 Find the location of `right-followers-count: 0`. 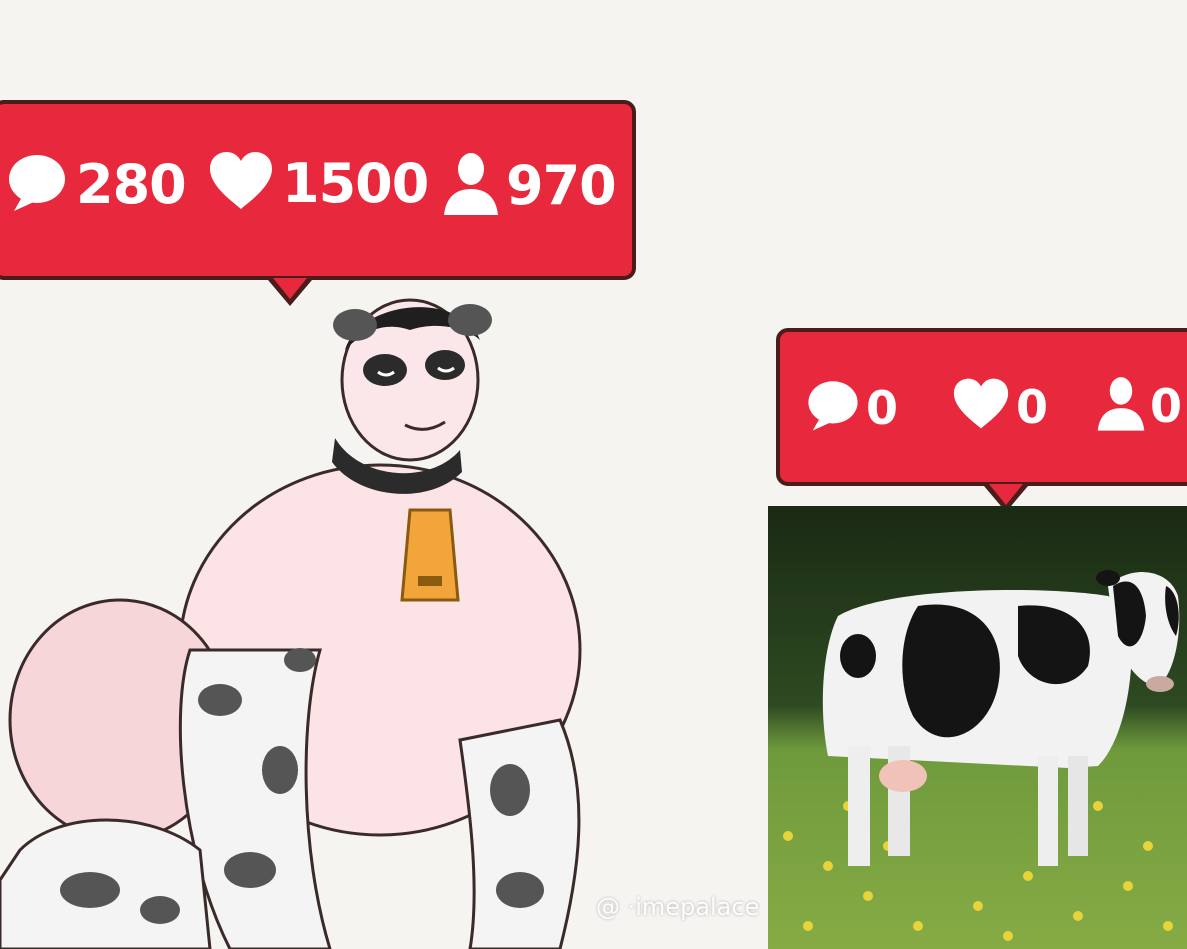

right-followers-count: 0 is located at coordinates (1166, 405).